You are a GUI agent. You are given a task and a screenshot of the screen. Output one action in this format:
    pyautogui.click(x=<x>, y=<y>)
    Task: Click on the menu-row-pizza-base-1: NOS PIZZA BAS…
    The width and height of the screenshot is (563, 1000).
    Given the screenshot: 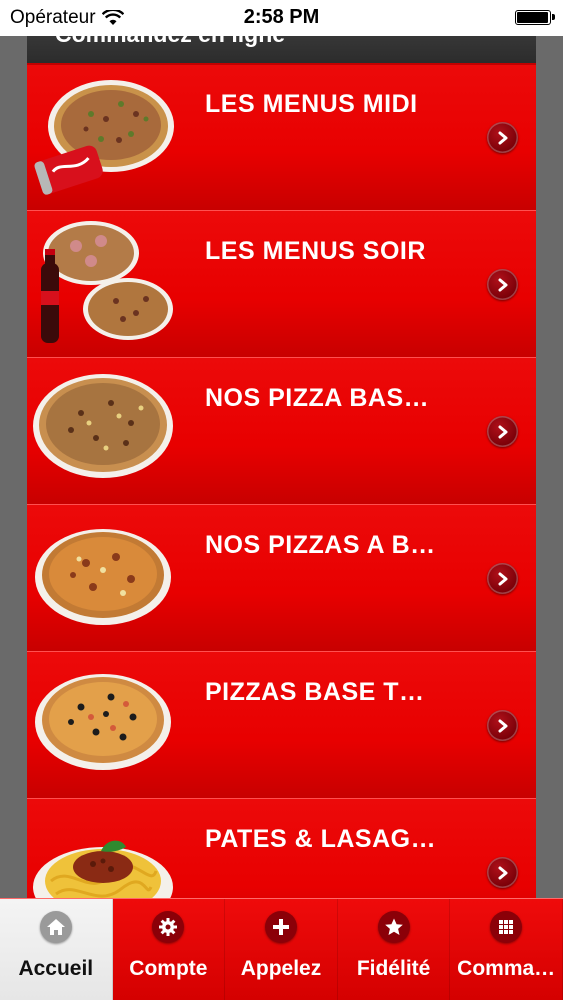 What is the action you would take?
    pyautogui.click(x=281, y=431)
    